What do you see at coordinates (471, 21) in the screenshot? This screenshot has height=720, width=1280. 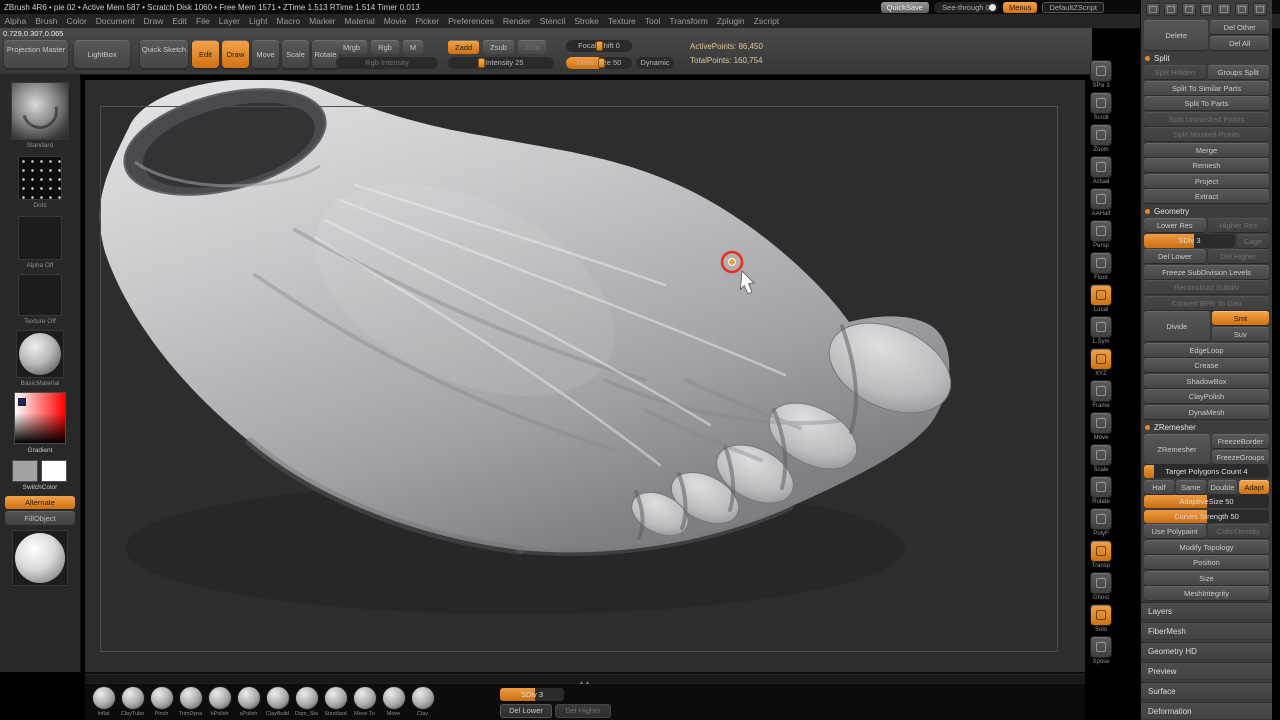 I see `menu-preferences: Preferences` at bounding box center [471, 21].